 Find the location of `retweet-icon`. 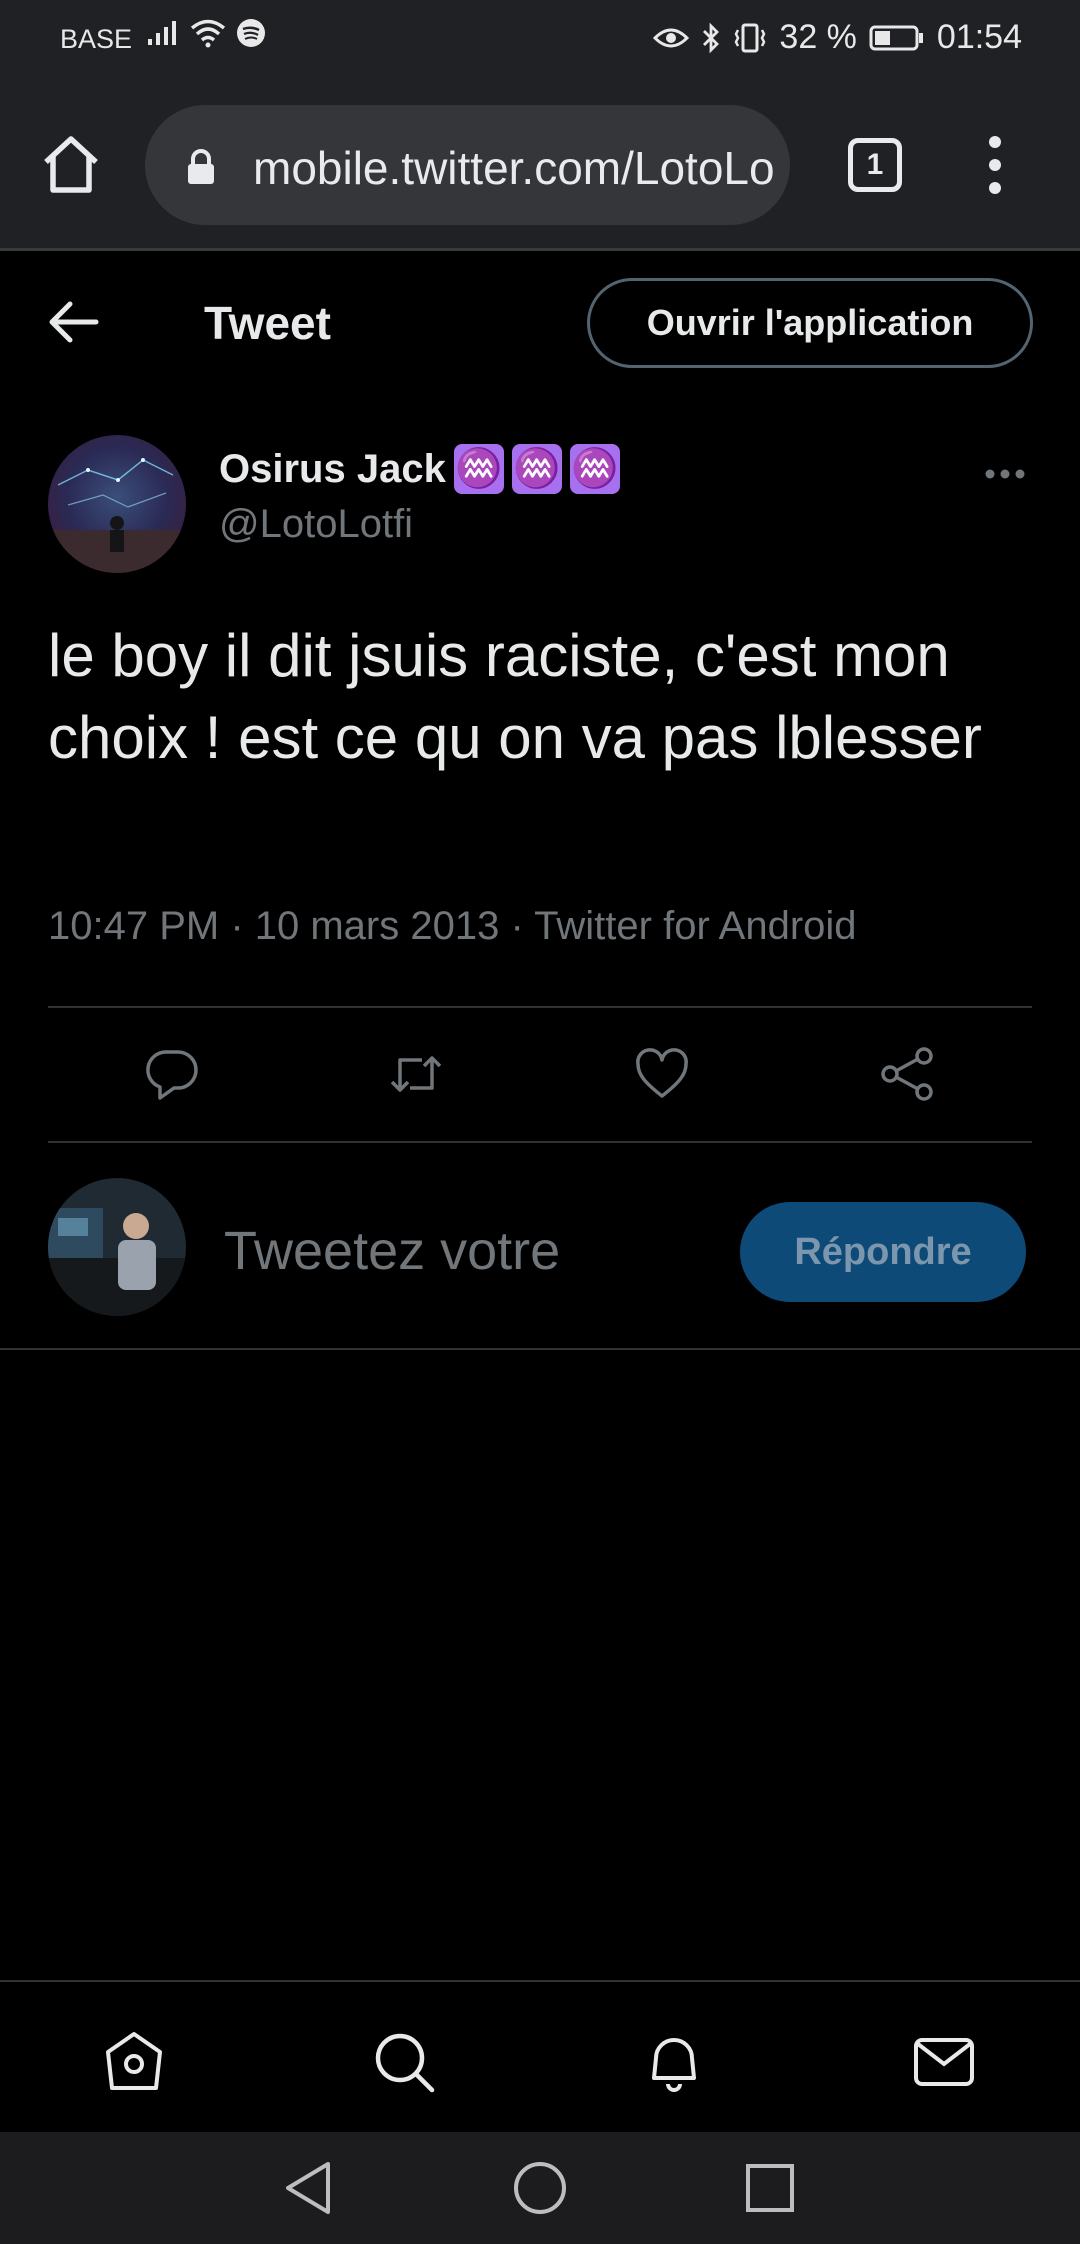

retweet-icon is located at coordinates (416, 1074).